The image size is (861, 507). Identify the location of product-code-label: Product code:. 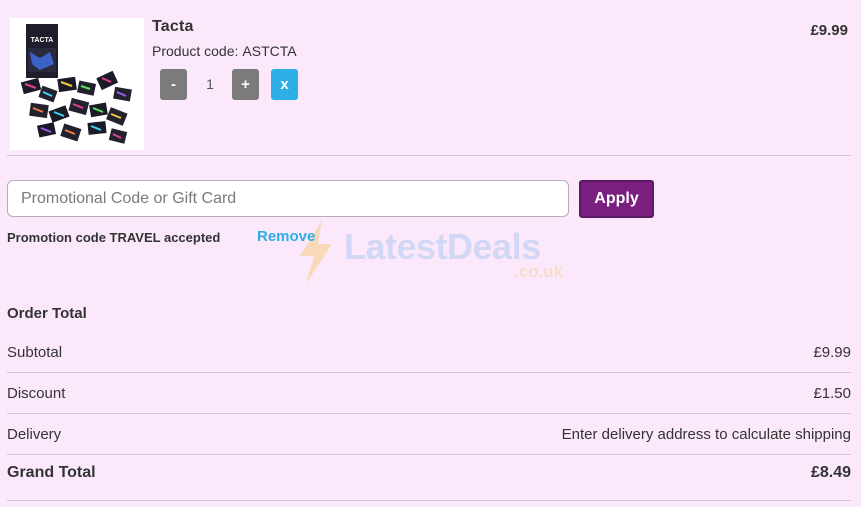
(195, 51).